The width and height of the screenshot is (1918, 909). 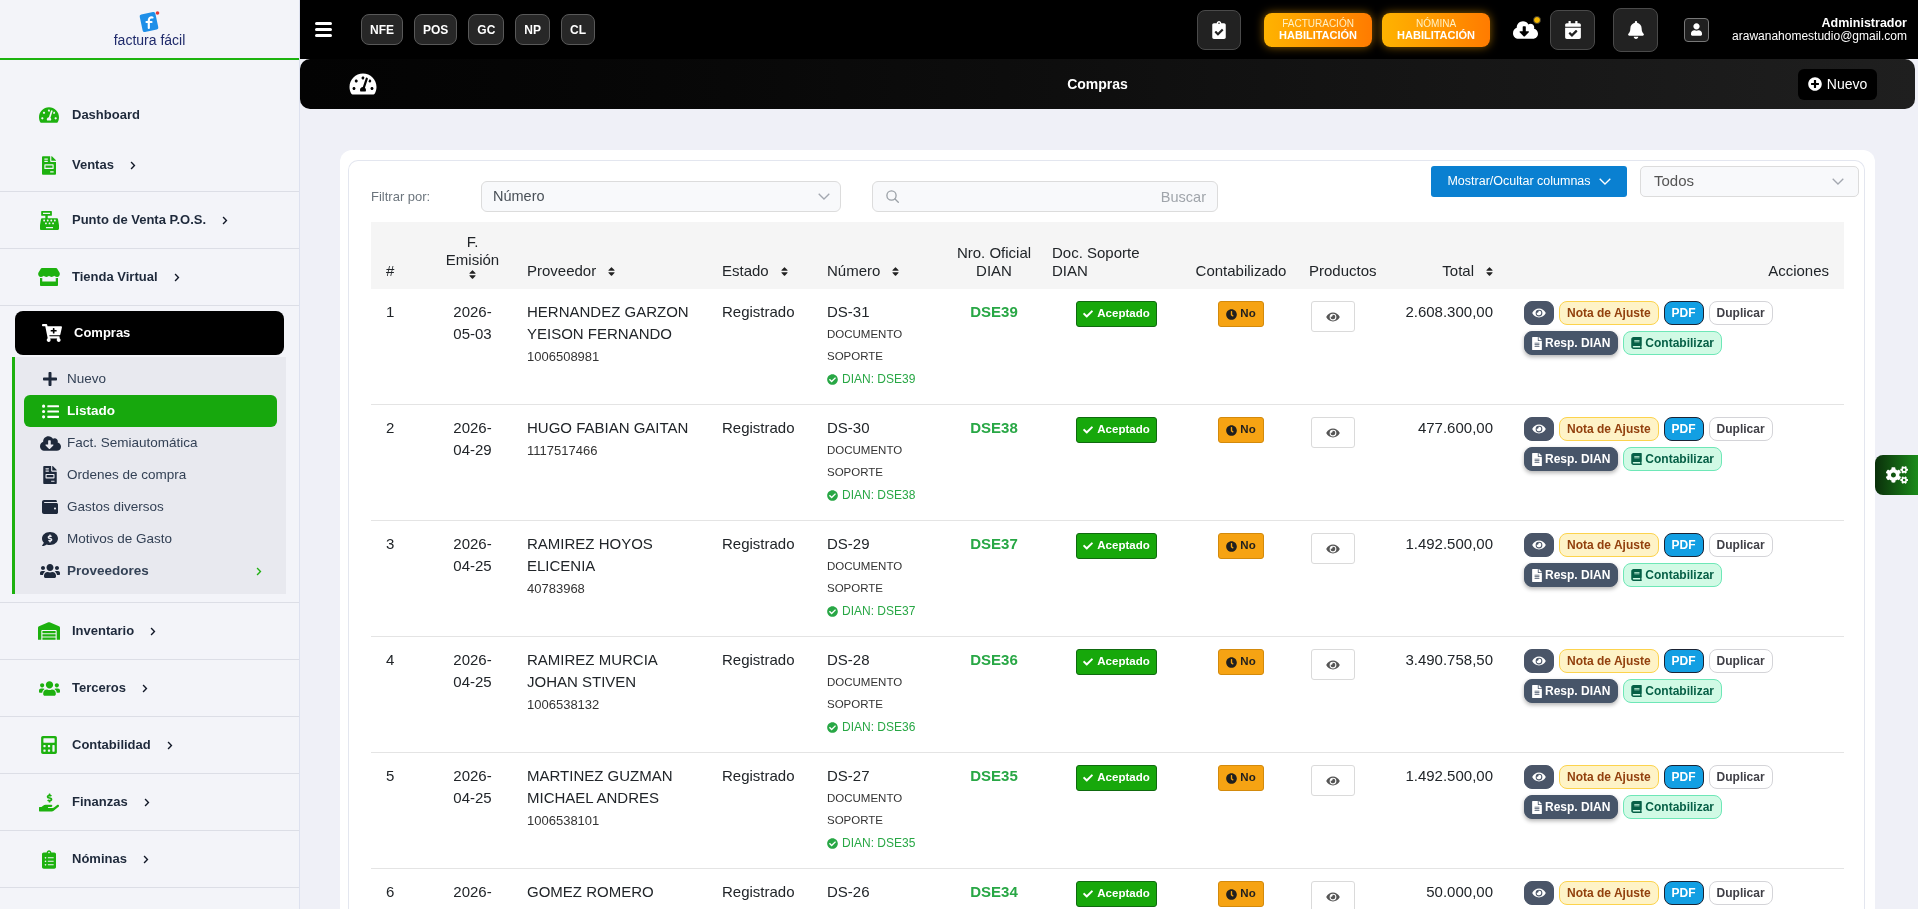 I want to click on official-number: DSE38, so click(x=994, y=428).